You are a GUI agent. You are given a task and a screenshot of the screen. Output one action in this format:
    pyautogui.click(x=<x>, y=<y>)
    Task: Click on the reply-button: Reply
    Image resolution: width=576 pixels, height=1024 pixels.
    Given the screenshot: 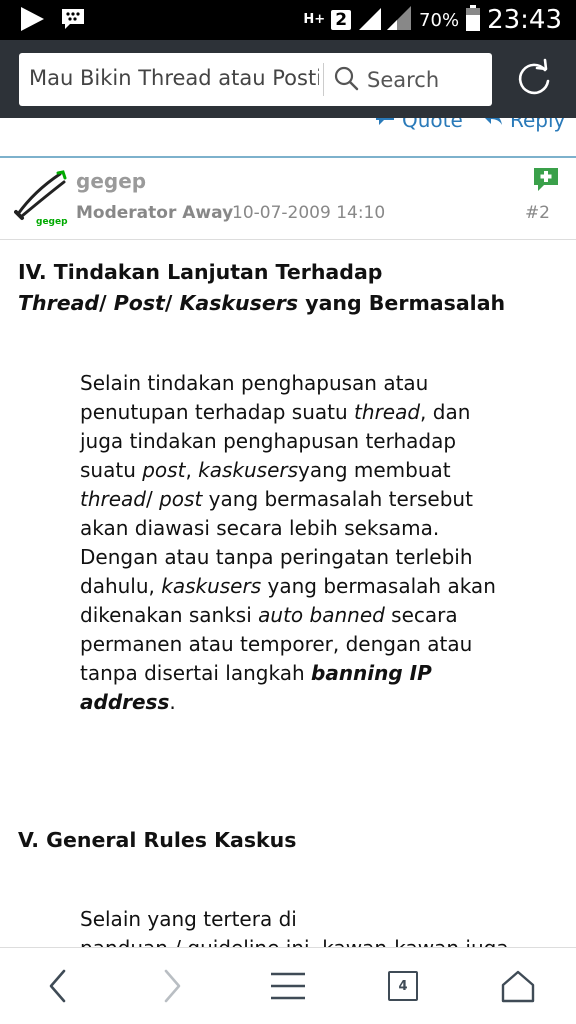 What is the action you would take?
    pyautogui.click(x=523, y=125)
    